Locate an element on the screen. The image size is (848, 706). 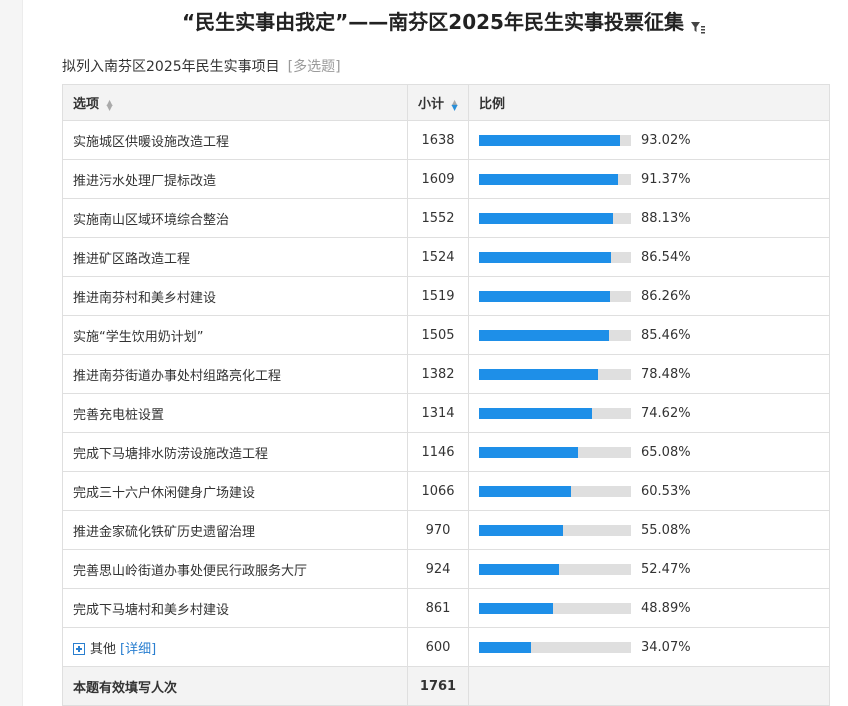
ratio-cell: 78.48% is located at coordinates (649, 374).